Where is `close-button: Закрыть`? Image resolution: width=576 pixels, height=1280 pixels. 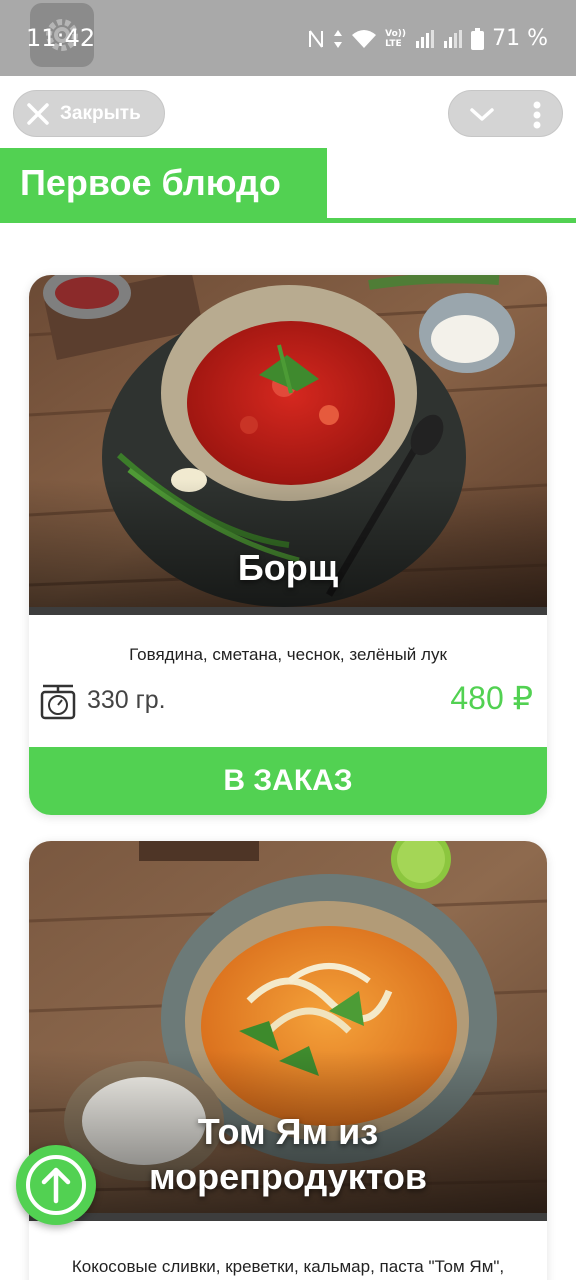 close-button: Закрыть is located at coordinates (89, 113).